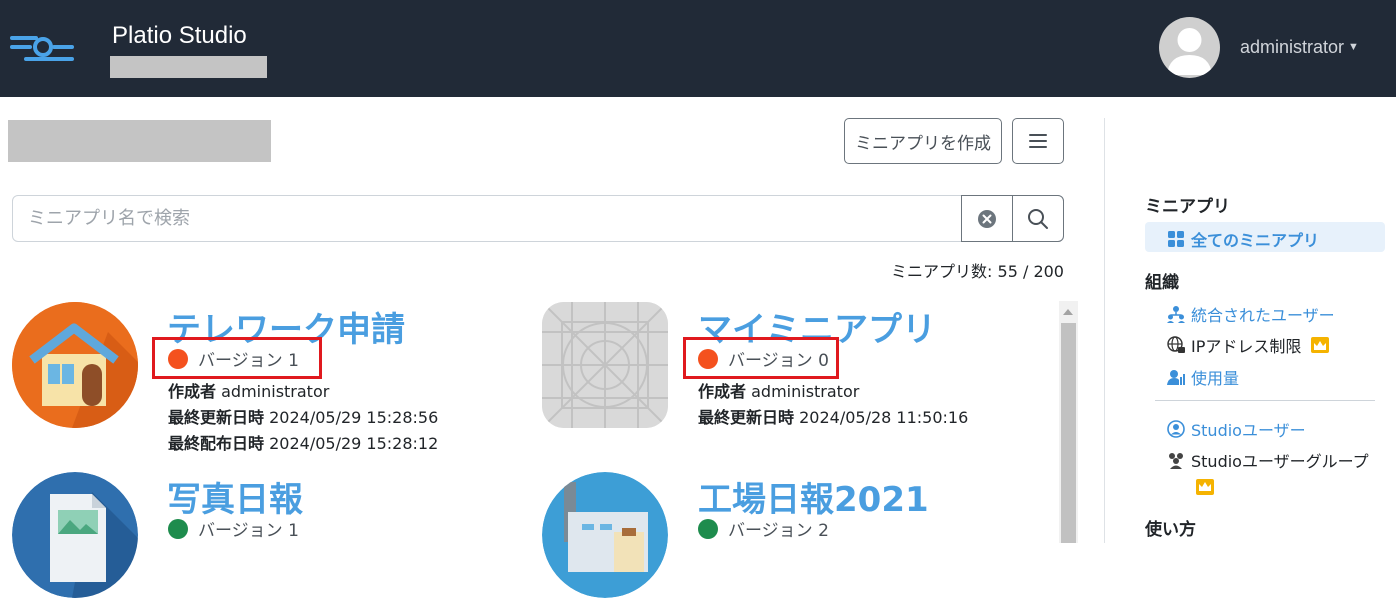 This screenshot has height=598, width=1396. I want to click on platio-logo-icon, so click(42, 49).